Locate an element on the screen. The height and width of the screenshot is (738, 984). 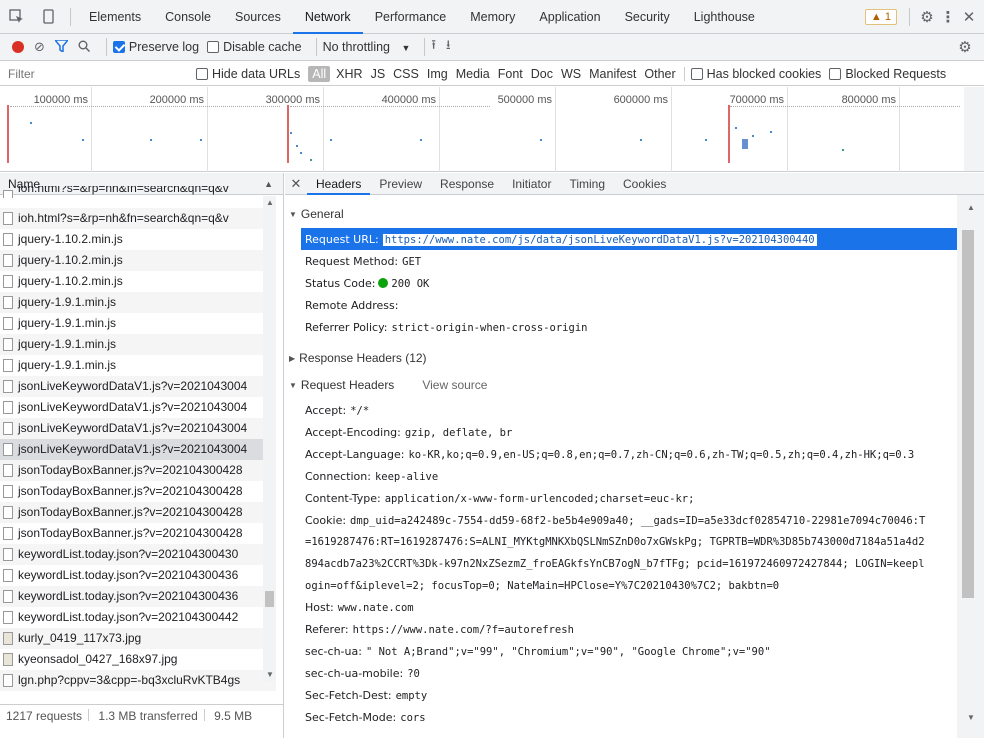
import-har-icon: ⭱ is located at coordinates (433, 47).